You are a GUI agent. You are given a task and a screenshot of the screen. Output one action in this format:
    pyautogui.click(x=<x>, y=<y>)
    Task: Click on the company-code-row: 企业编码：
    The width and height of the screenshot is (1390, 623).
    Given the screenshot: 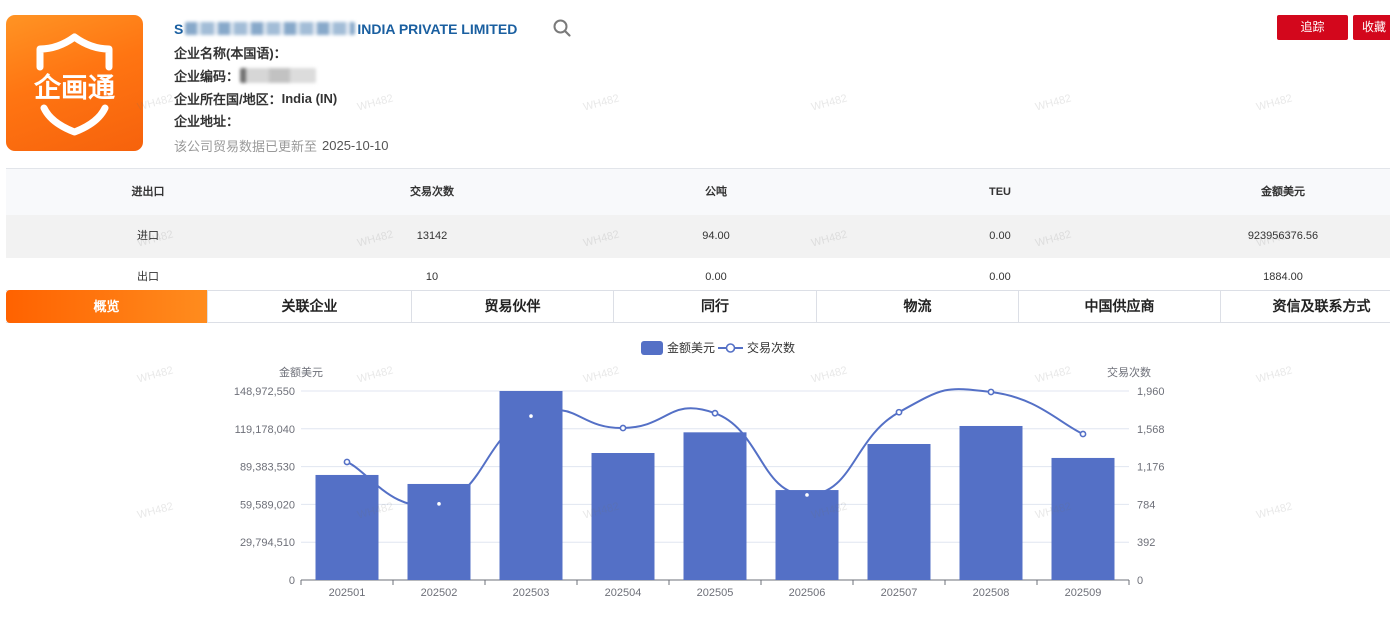 What is the action you would take?
    pyautogui.click(x=245, y=75)
    